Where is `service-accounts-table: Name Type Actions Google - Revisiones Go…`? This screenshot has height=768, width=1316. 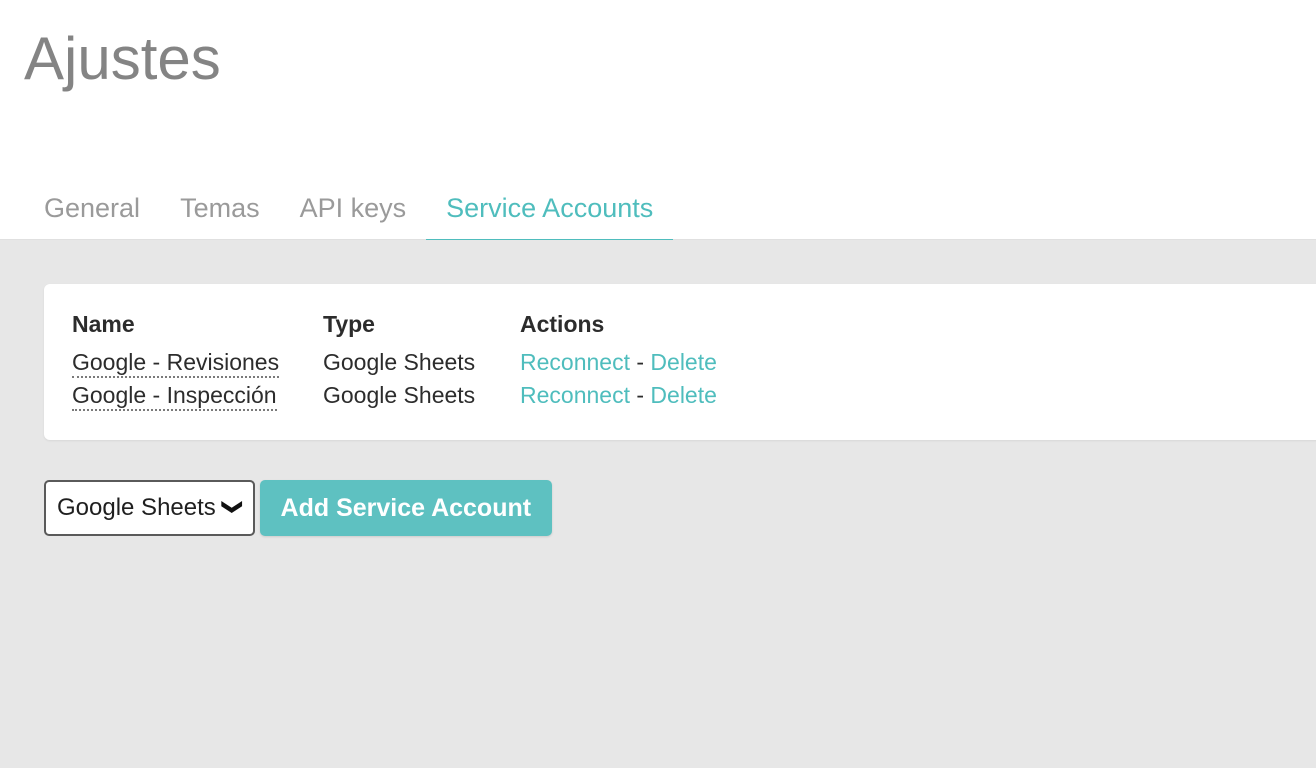 service-accounts-table: Name Type Actions Google - Revisiones Go… is located at coordinates (446, 361).